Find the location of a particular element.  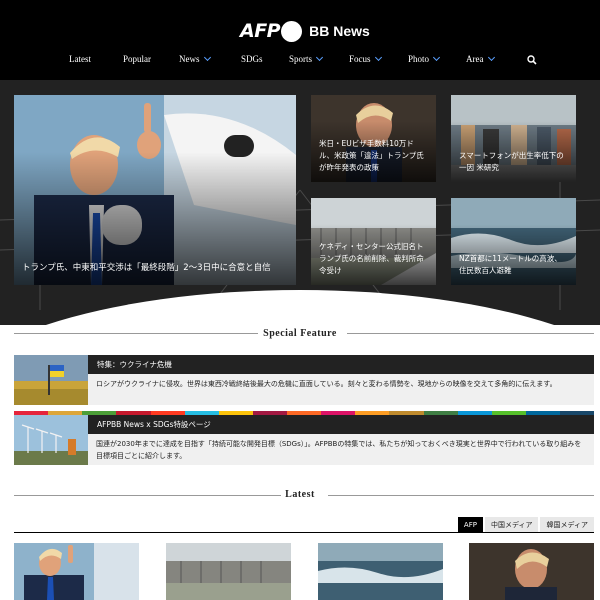

hero-card-3-caption: ケネディ・センター公式旧名トランプ氏の名前削除、裁判所命令受け is located at coordinates (371, 258).